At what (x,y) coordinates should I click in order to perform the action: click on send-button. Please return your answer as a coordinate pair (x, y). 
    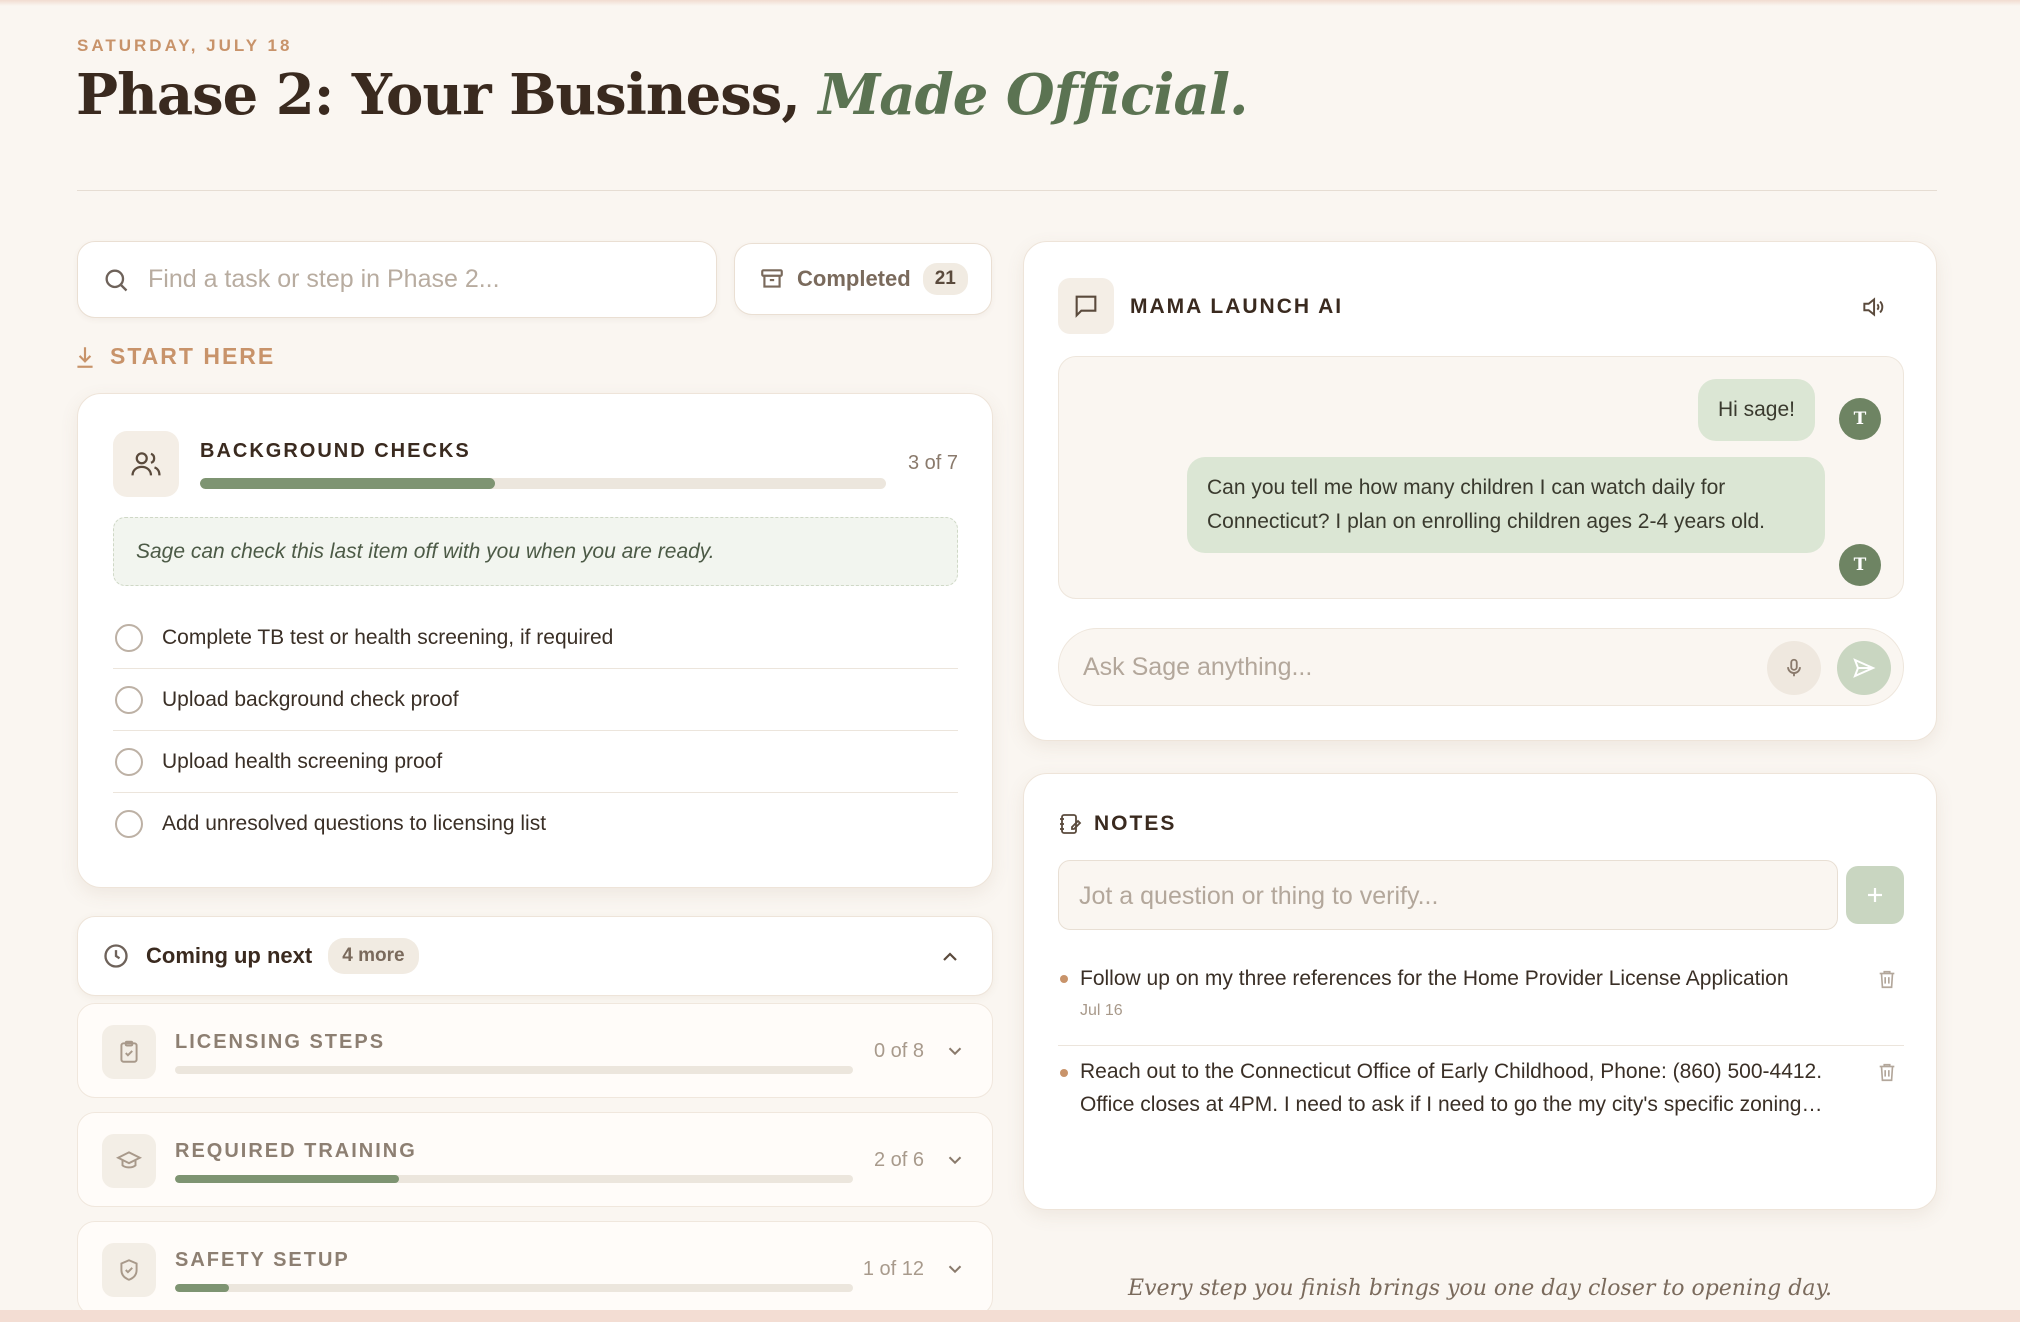
    Looking at the image, I should click on (1864, 668).